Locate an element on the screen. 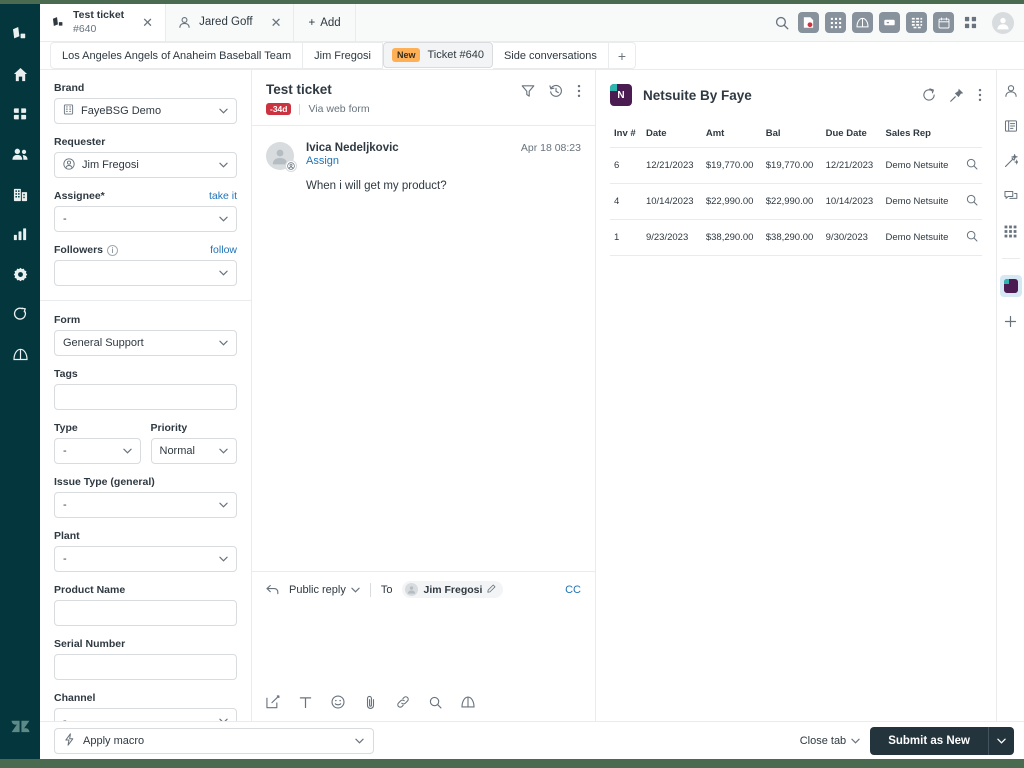  chat-icon is located at coordinates (889, 22).